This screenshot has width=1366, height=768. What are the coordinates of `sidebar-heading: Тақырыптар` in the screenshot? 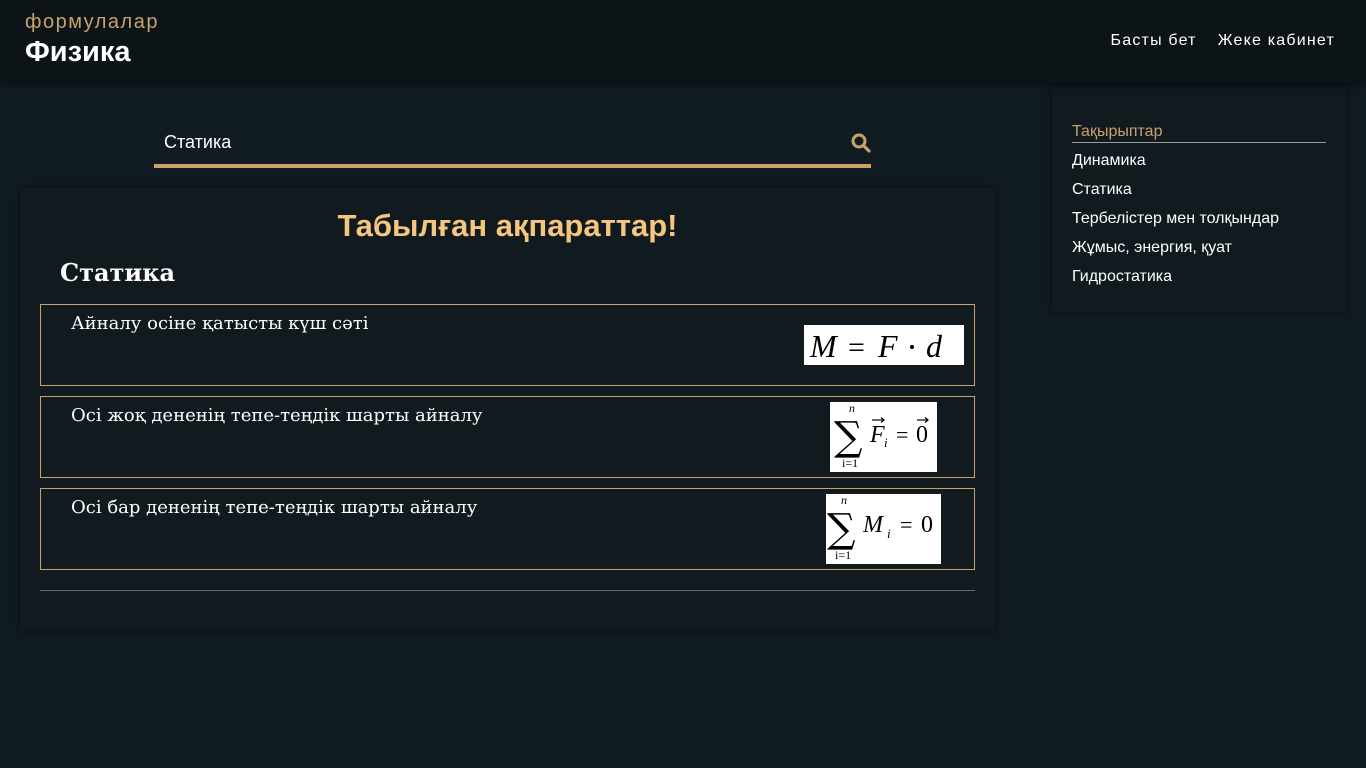 It's located at (1199, 133).